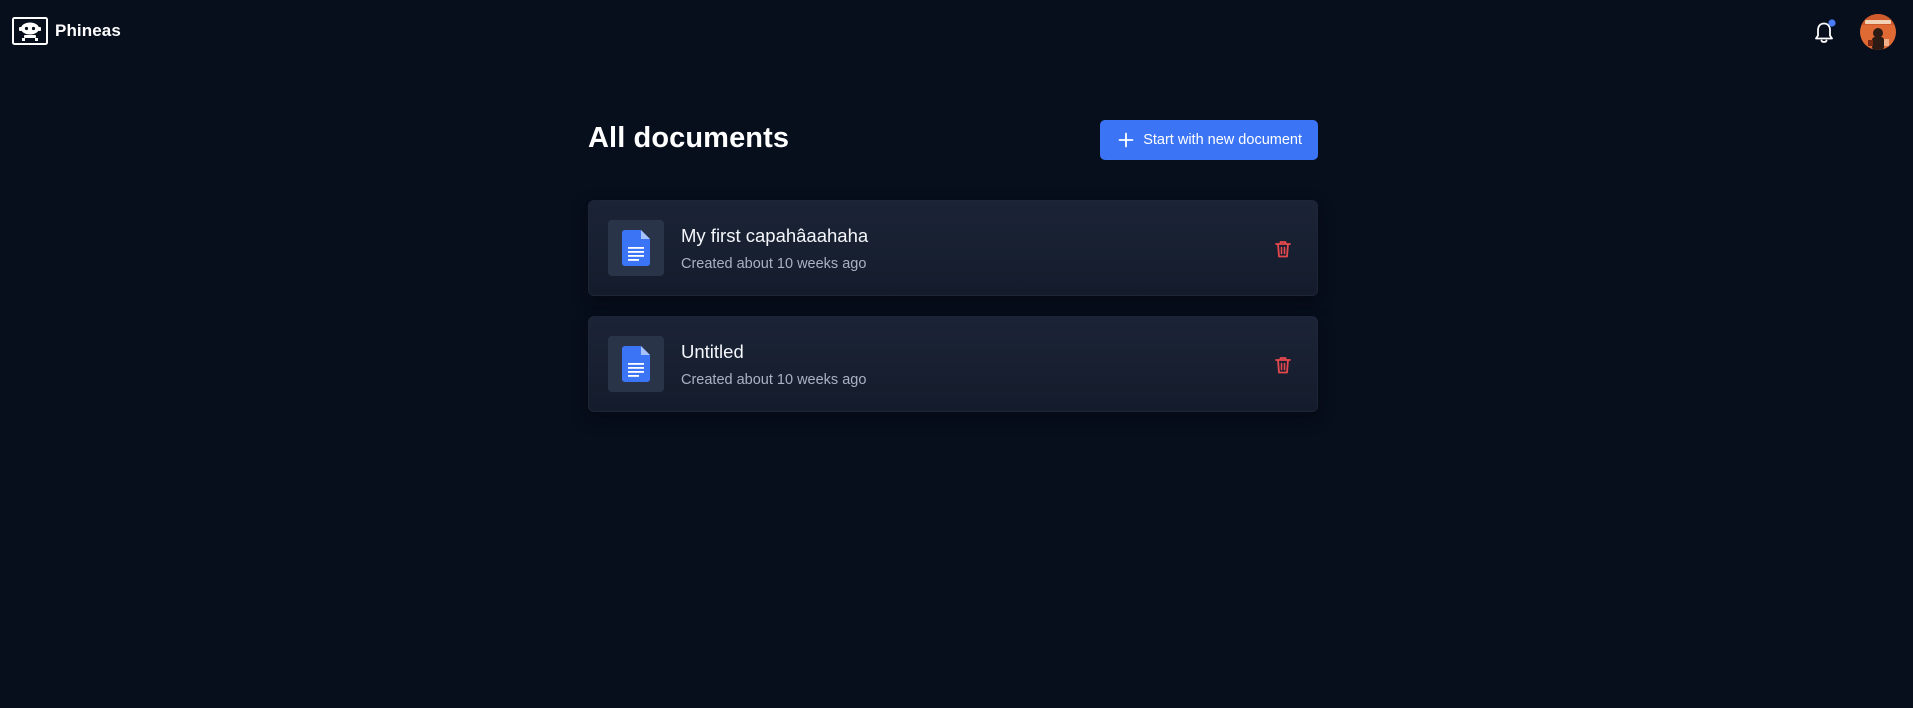 The height and width of the screenshot is (708, 1913). What do you see at coordinates (689, 138) in the screenshot?
I see `page-title: All documents` at bounding box center [689, 138].